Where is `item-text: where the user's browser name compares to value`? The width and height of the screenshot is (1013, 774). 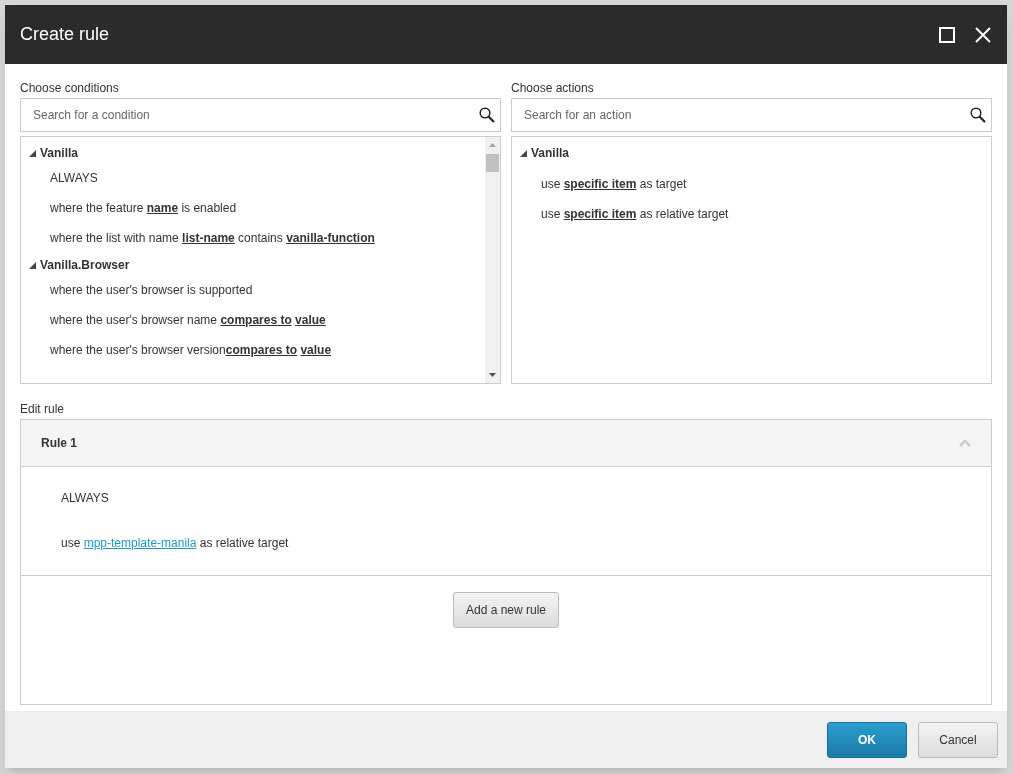 item-text: where the user's browser name compares to value is located at coordinates (188, 320).